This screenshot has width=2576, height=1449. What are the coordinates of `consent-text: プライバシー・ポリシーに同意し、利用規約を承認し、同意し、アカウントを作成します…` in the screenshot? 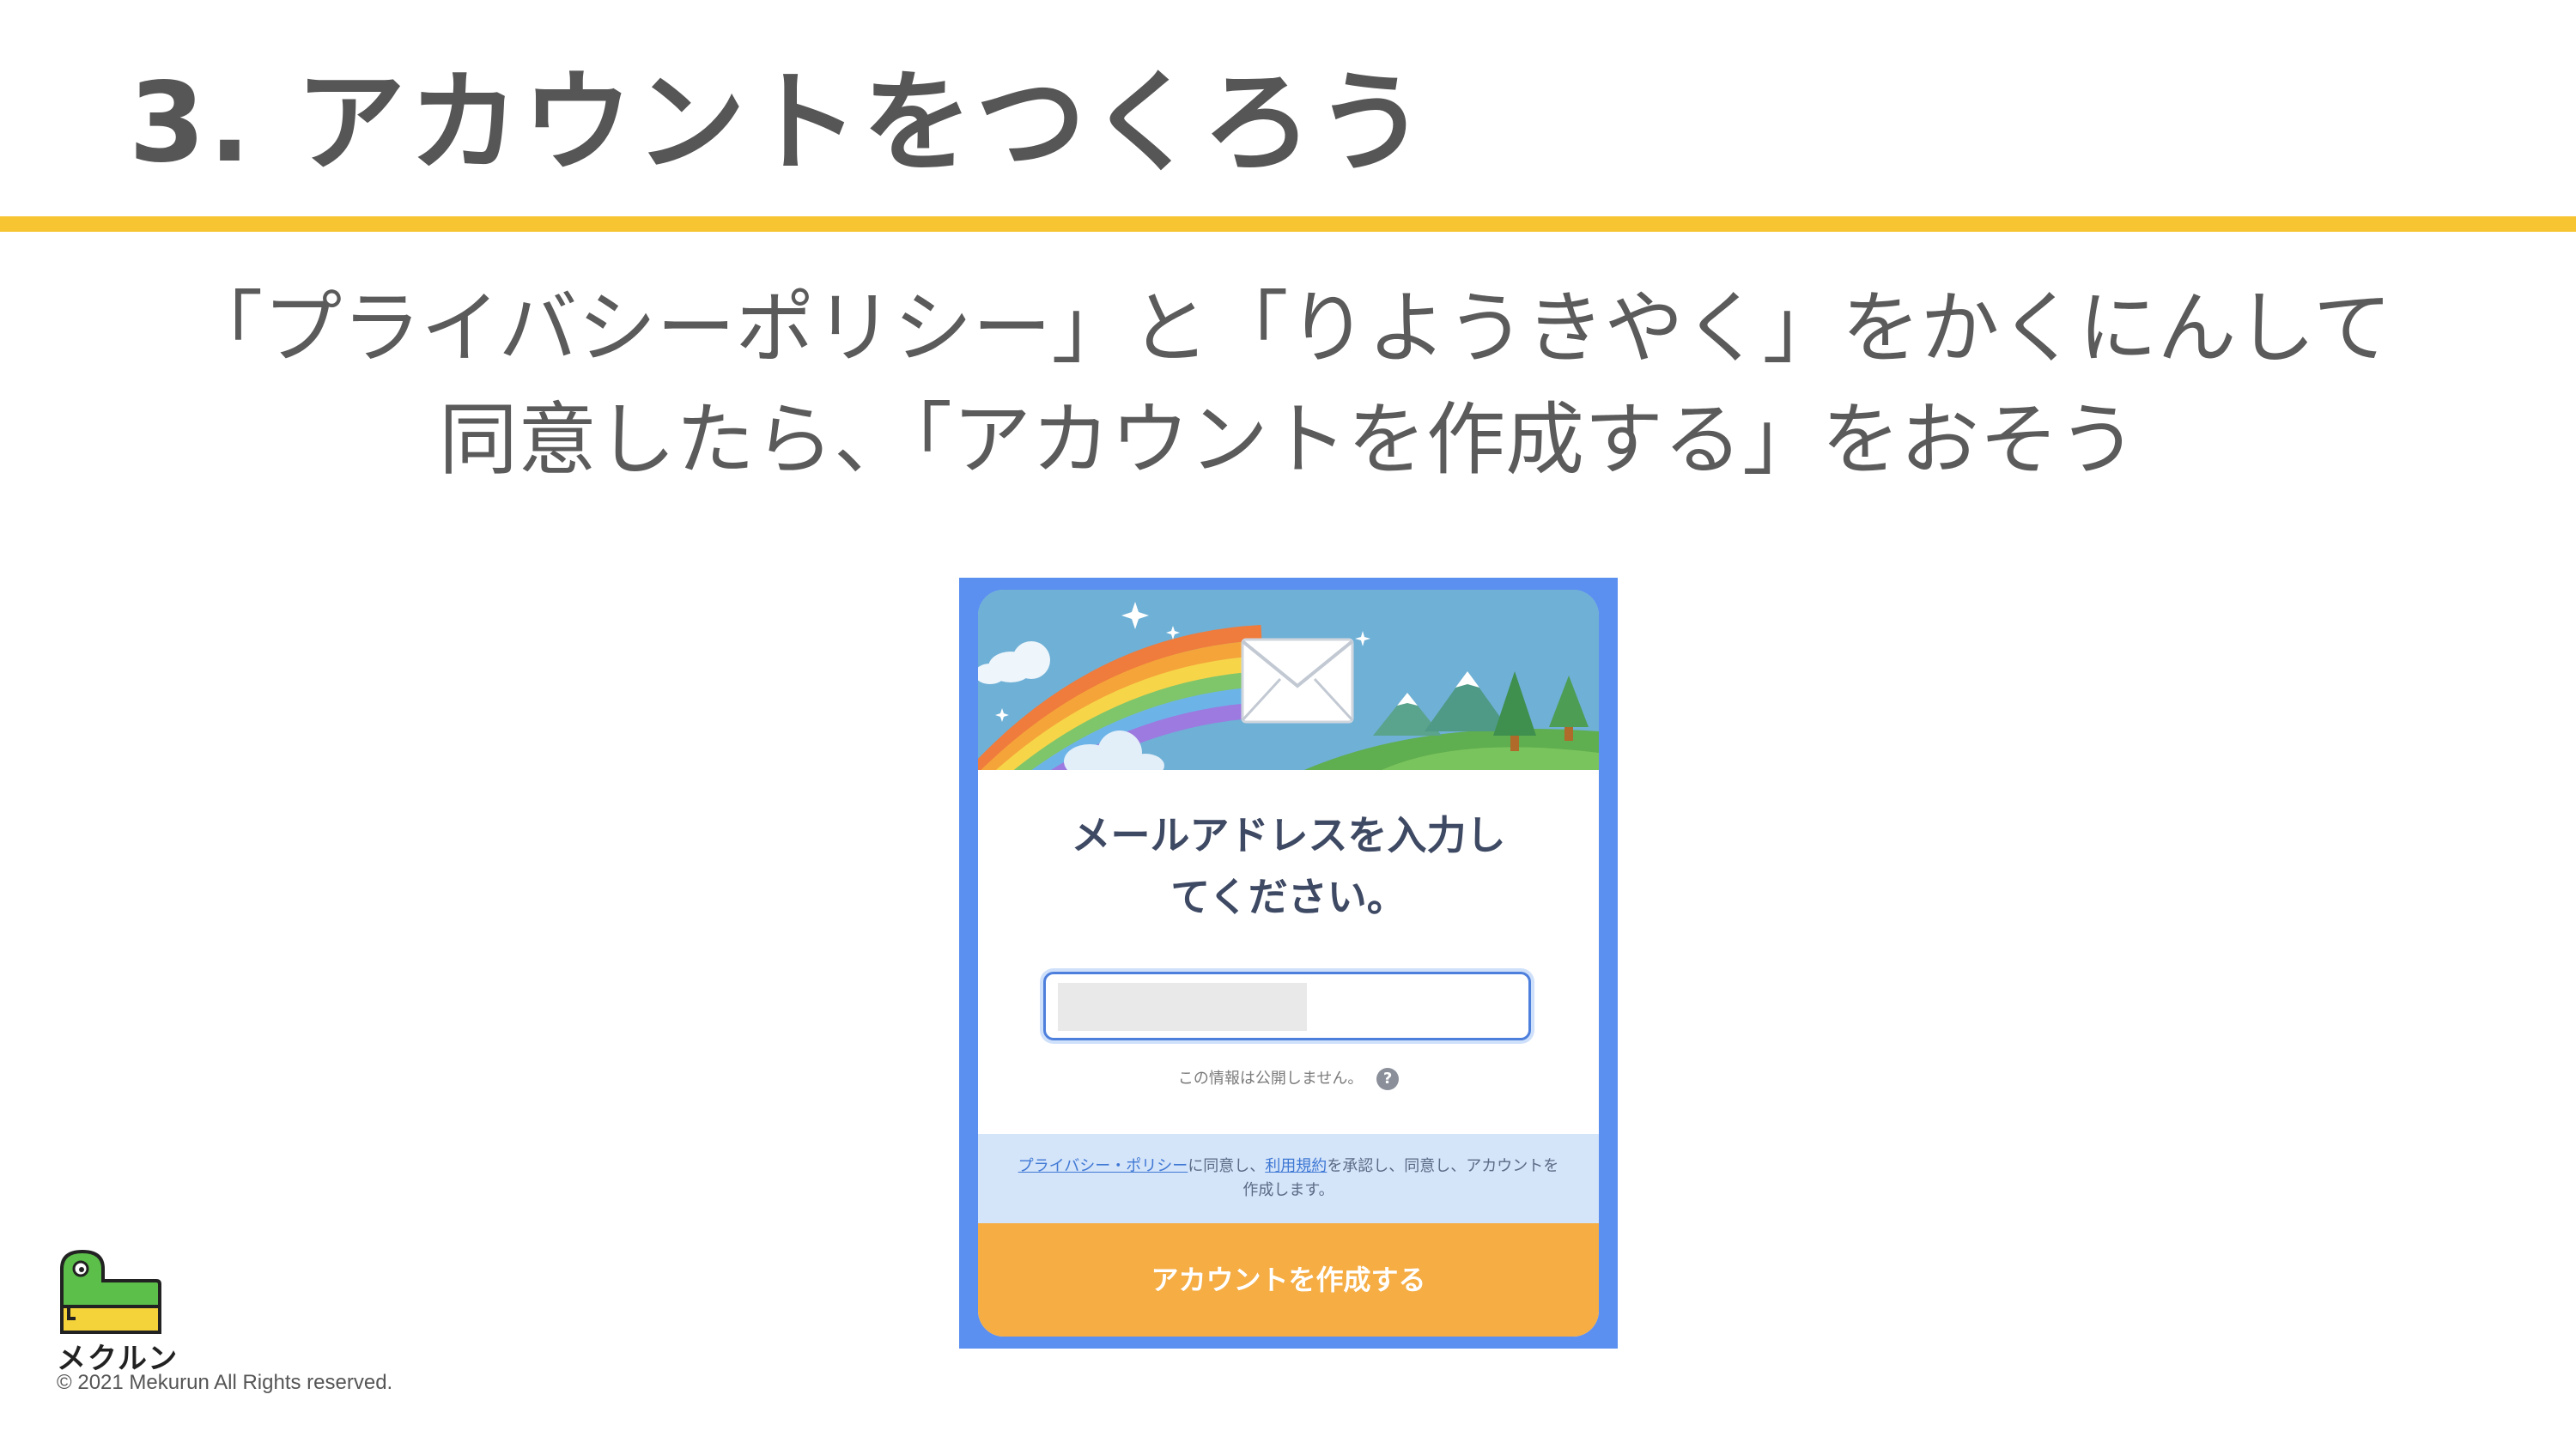 It's located at (1288, 1179).